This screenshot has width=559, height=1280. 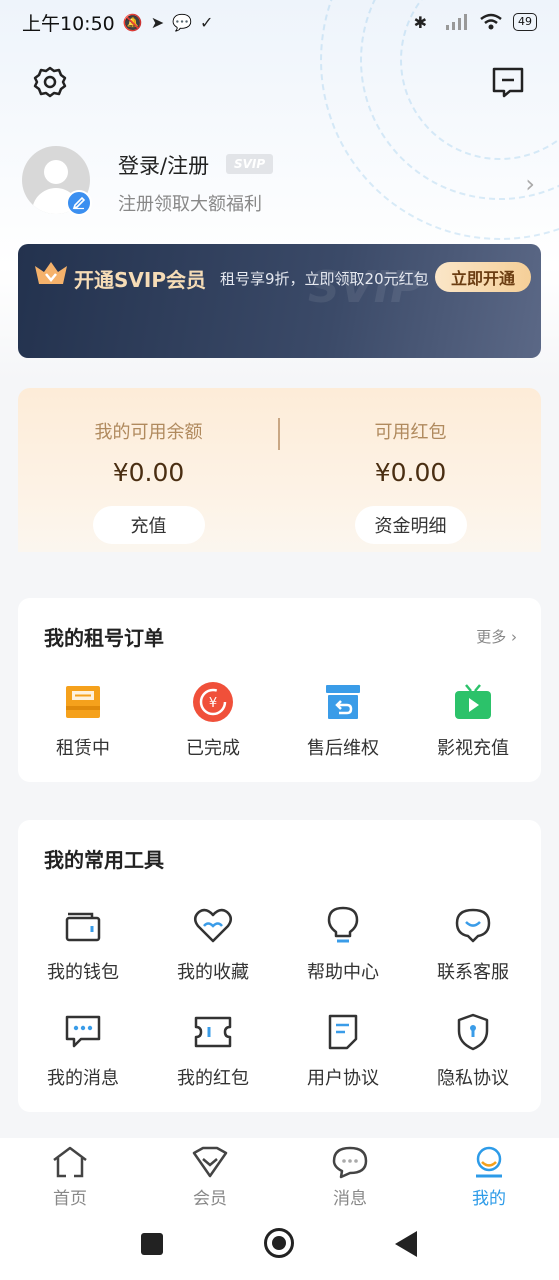 I want to click on available-balance-label: 我的可用余额, so click(x=148, y=432).